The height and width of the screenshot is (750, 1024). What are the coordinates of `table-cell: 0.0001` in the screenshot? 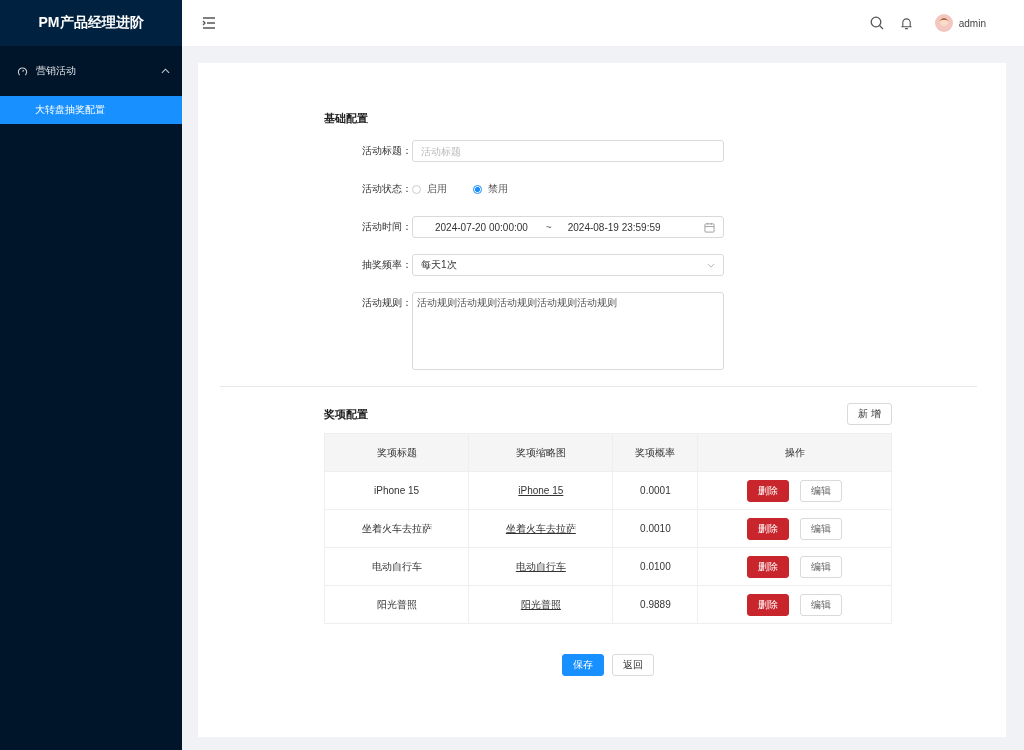 It's located at (655, 490).